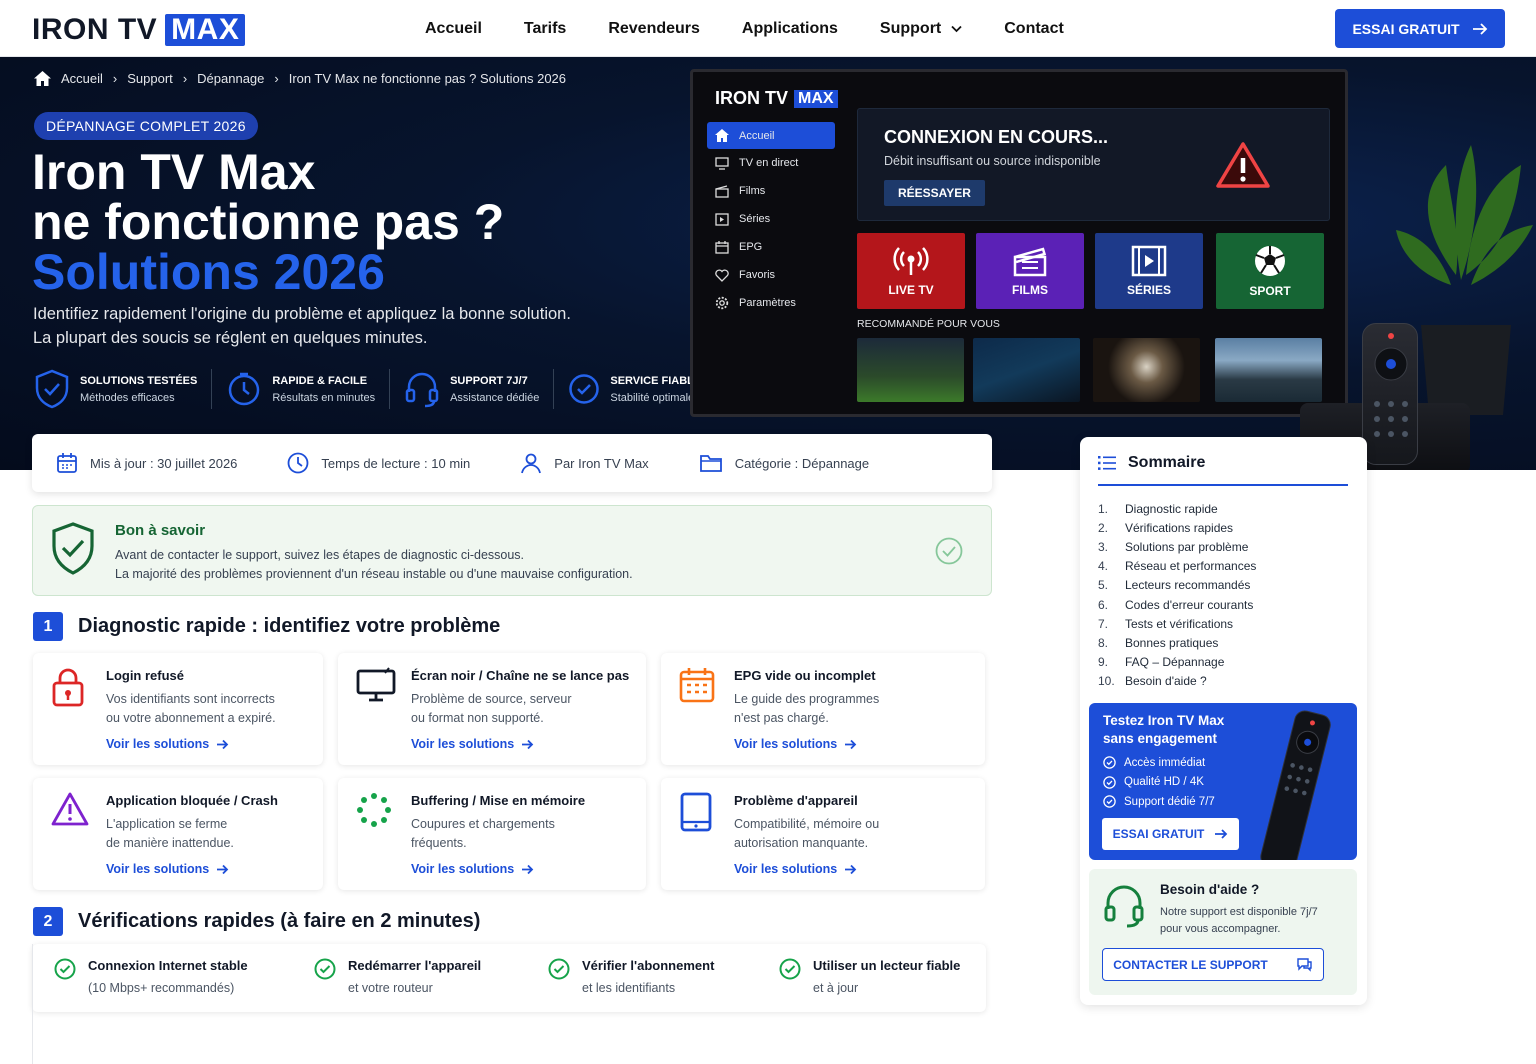 This screenshot has width=1536, height=1064. I want to click on thumbnail-football, so click(910, 370).